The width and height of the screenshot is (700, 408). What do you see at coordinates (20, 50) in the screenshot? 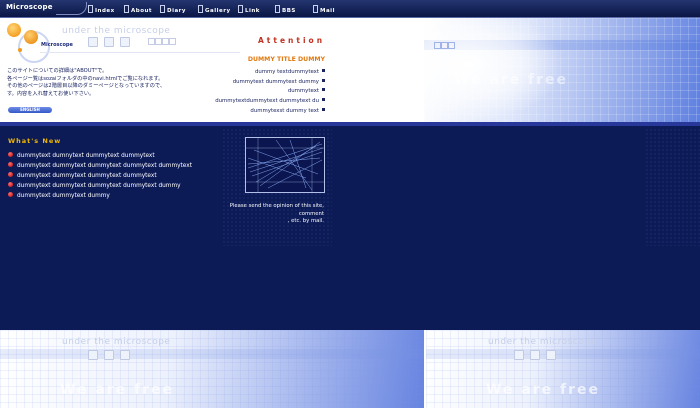
I see `logo-small-dot-icon` at bounding box center [20, 50].